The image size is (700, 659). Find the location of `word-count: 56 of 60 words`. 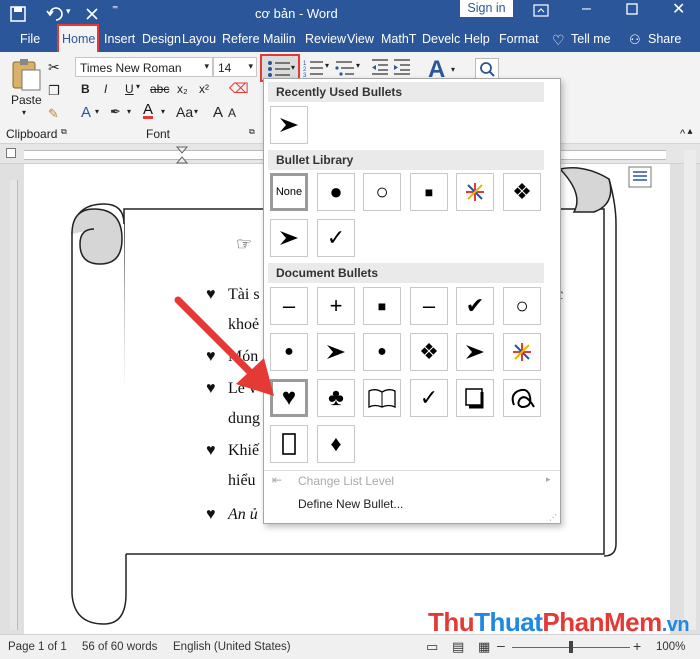

word-count: 56 of 60 words is located at coordinates (119, 647).